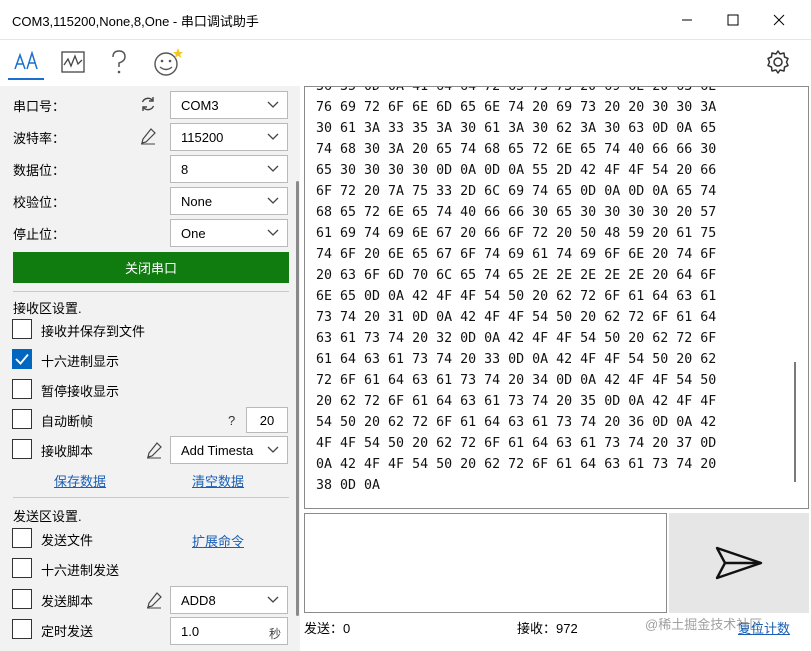 This screenshot has height=651, width=811. Describe the element at coordinates (547, 628) in the screenshot. I see `received-count: 接收：972` at that location.